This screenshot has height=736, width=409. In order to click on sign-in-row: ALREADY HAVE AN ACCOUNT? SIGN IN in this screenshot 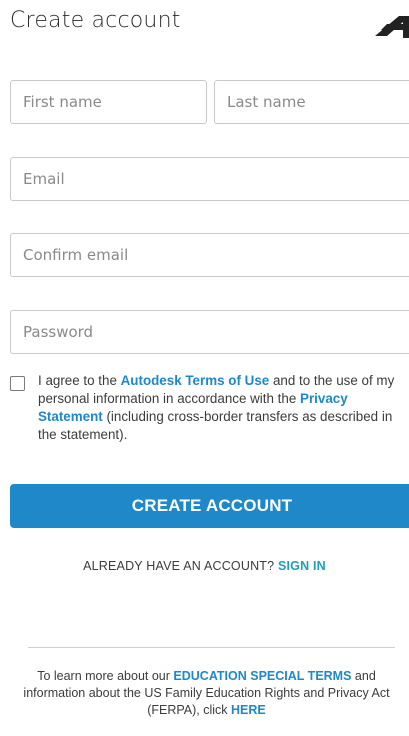, I will do `click(204, 566)`.